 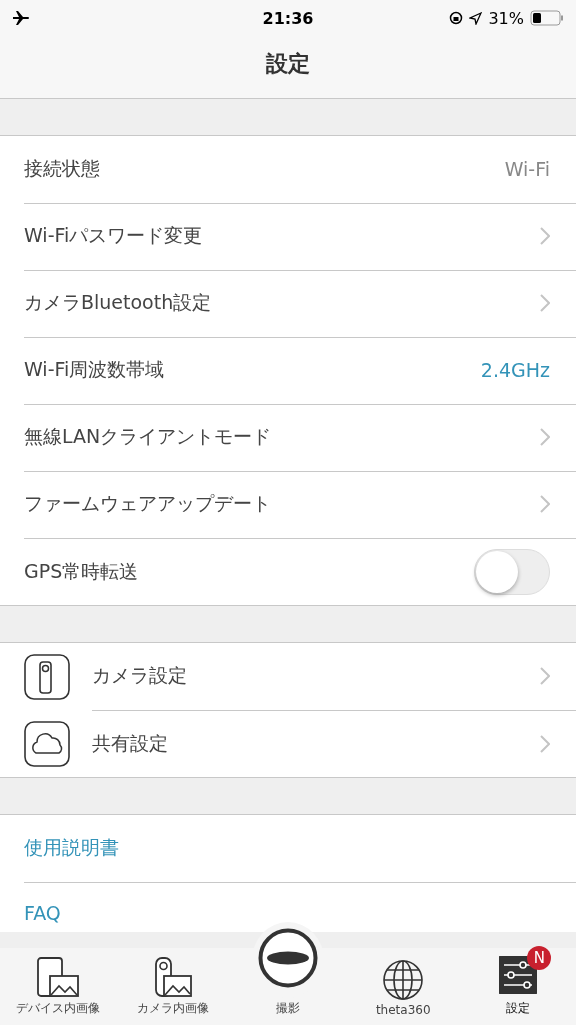 What do you see at coordinates (288, 437) in the screenshot?
I see `settings-row: 無線LANクライアントモード` at bounding box center [288, 437].